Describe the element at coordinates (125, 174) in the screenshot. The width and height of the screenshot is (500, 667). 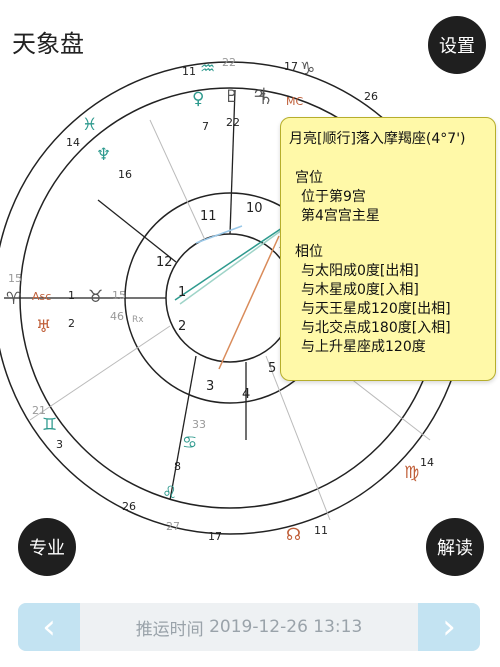
I see `ring-degree-16: 16` at that location.